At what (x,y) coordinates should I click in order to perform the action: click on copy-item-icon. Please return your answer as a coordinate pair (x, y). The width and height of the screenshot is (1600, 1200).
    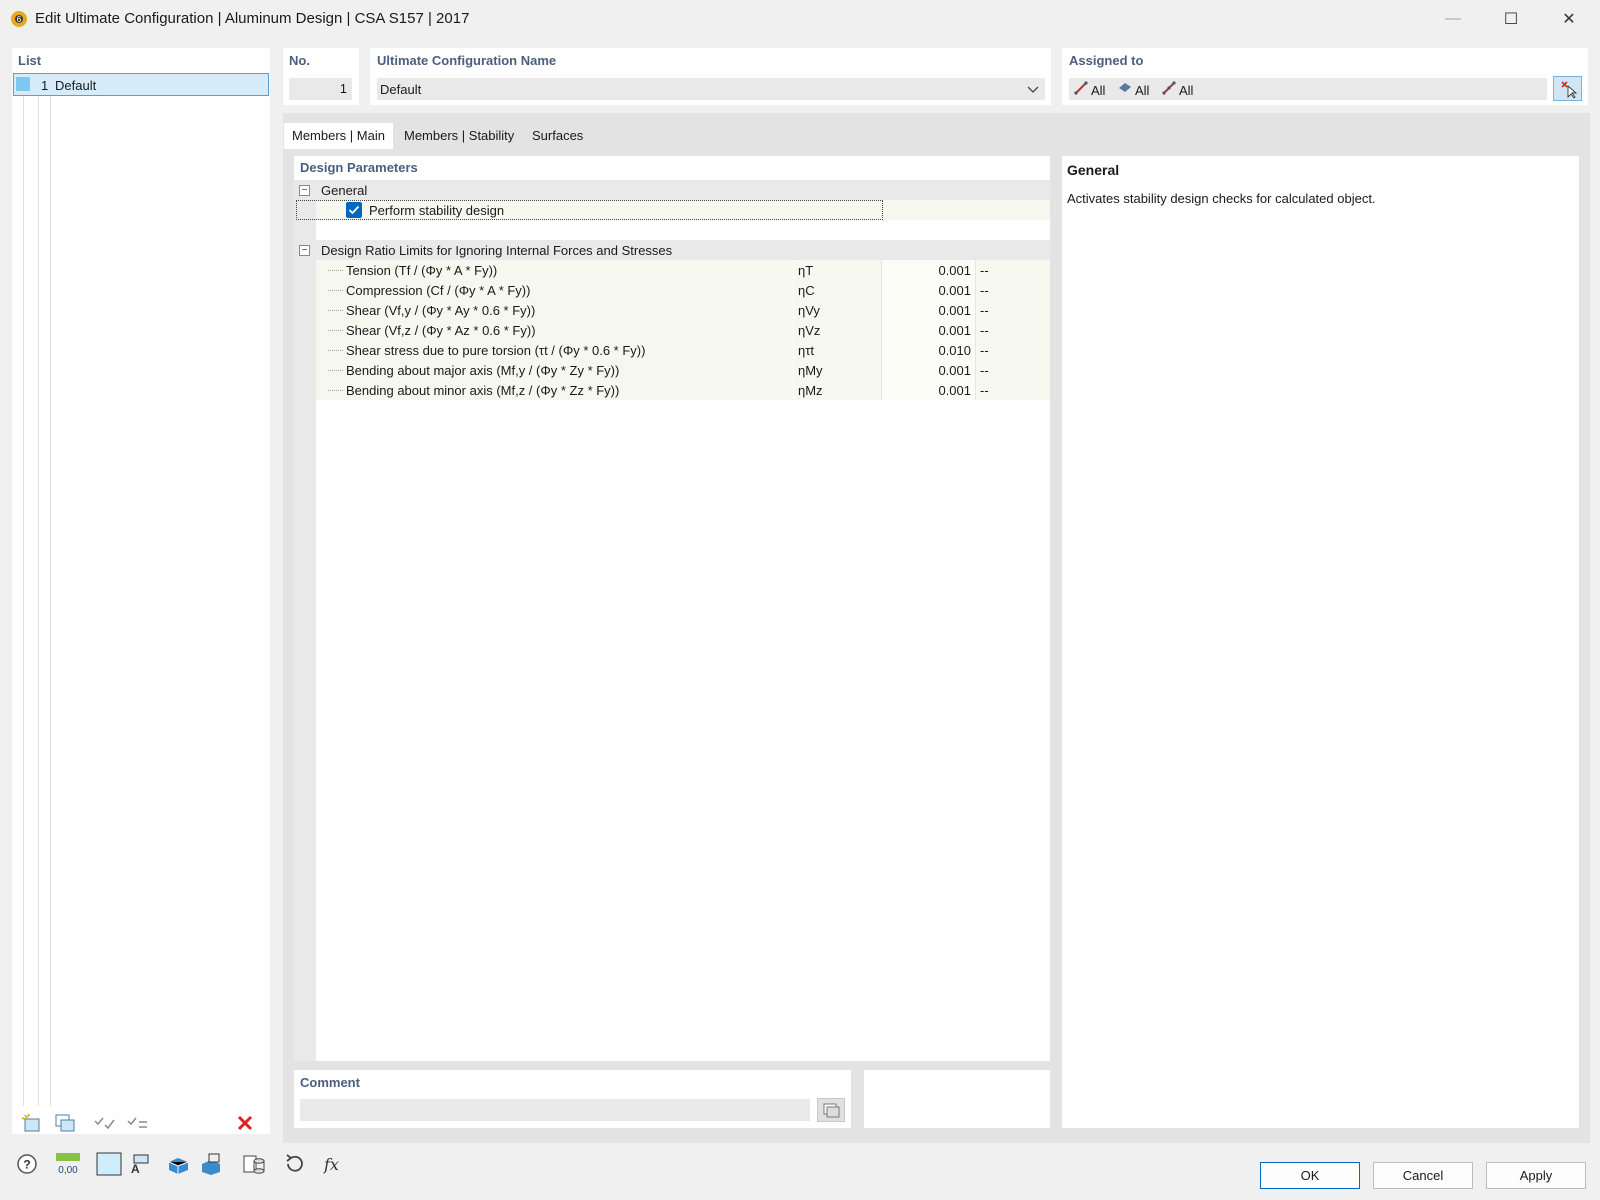
    Looking at the image, I should click on (65, 1123).